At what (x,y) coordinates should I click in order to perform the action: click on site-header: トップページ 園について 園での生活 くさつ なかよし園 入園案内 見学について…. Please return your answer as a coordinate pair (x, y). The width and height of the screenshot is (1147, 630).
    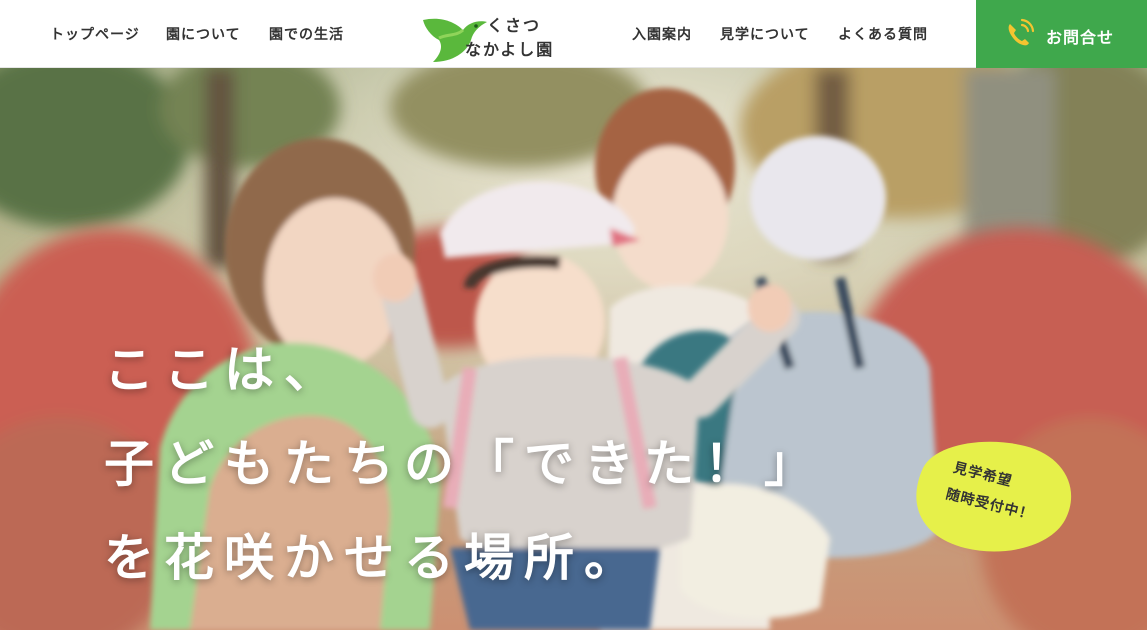
    Looking at the image, I should click on (573, 34).